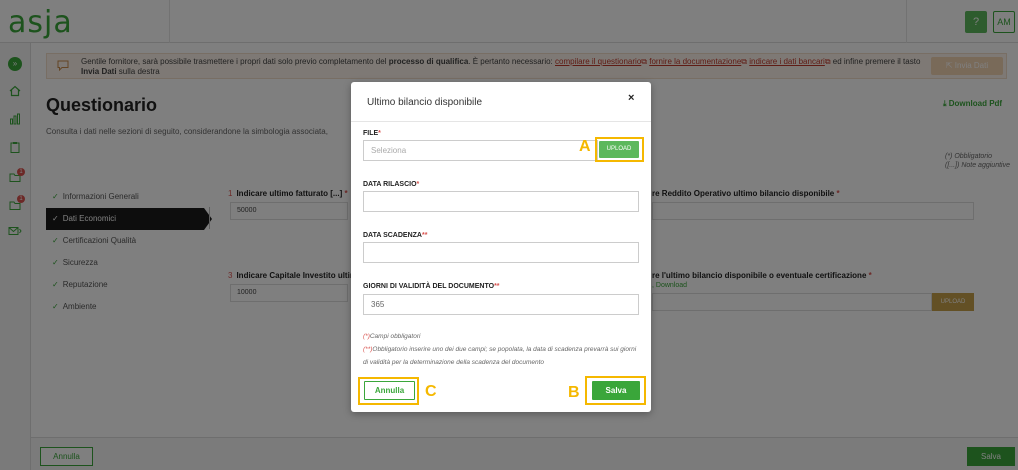  I want to click on required-fields-note: (*)Campi obbligatori, so click(503, 336).